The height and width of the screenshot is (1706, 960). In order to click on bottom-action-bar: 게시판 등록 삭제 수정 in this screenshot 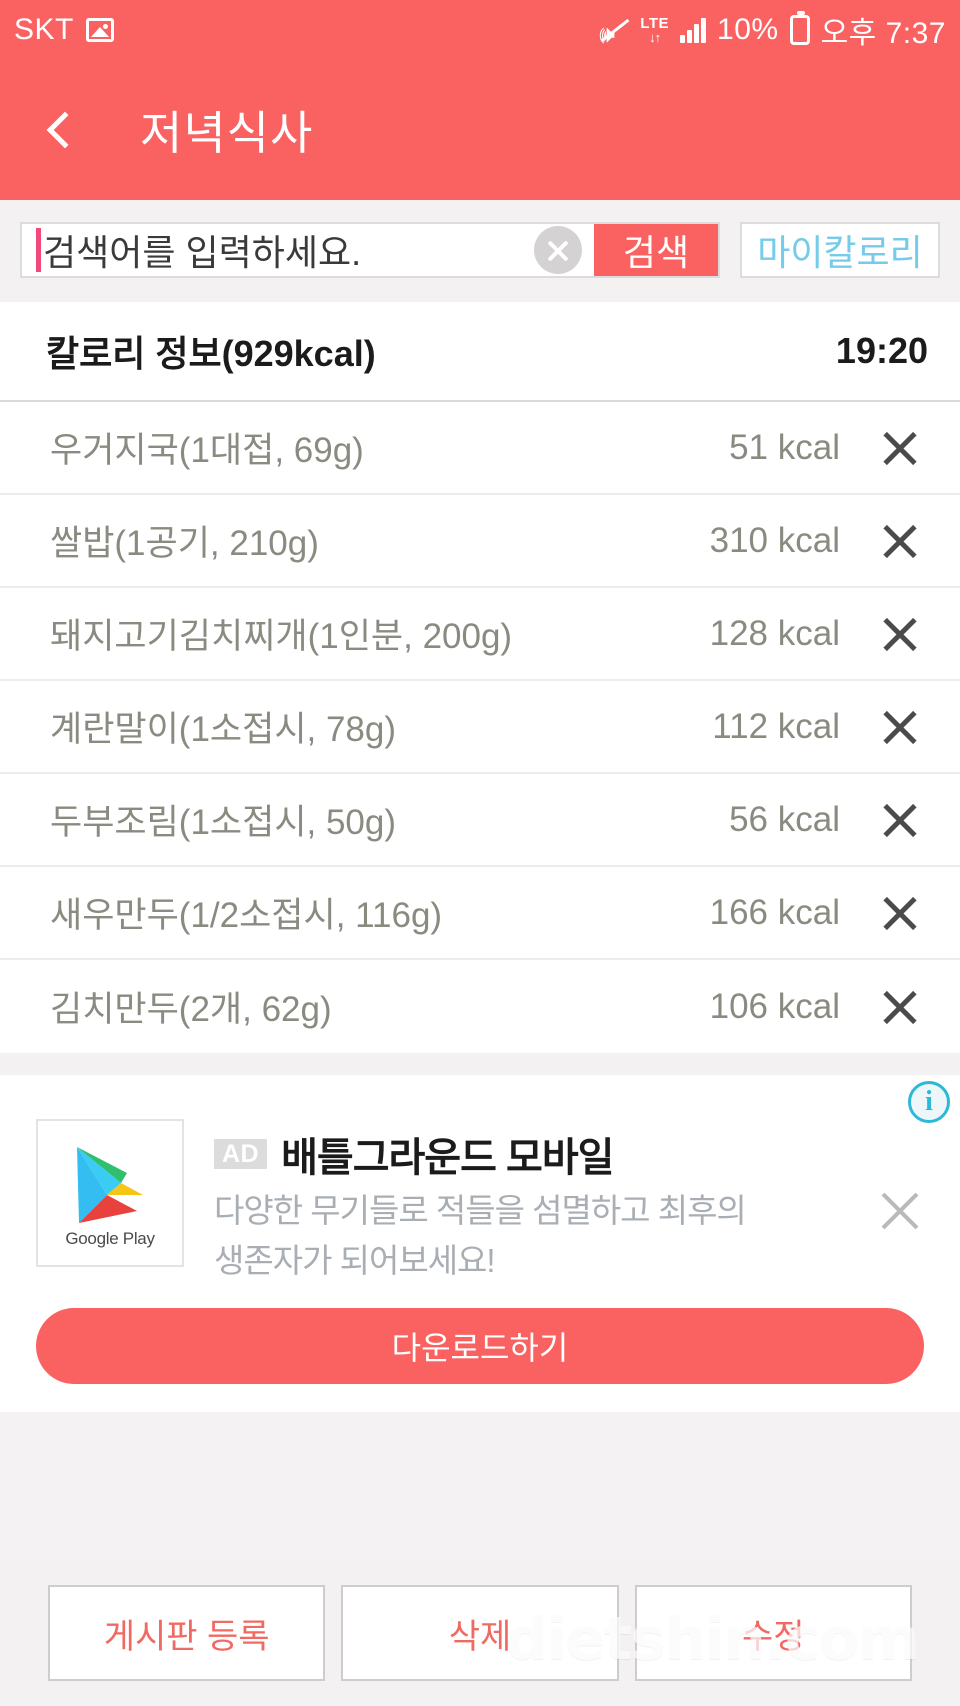, I will do `click(480, 1633)`.